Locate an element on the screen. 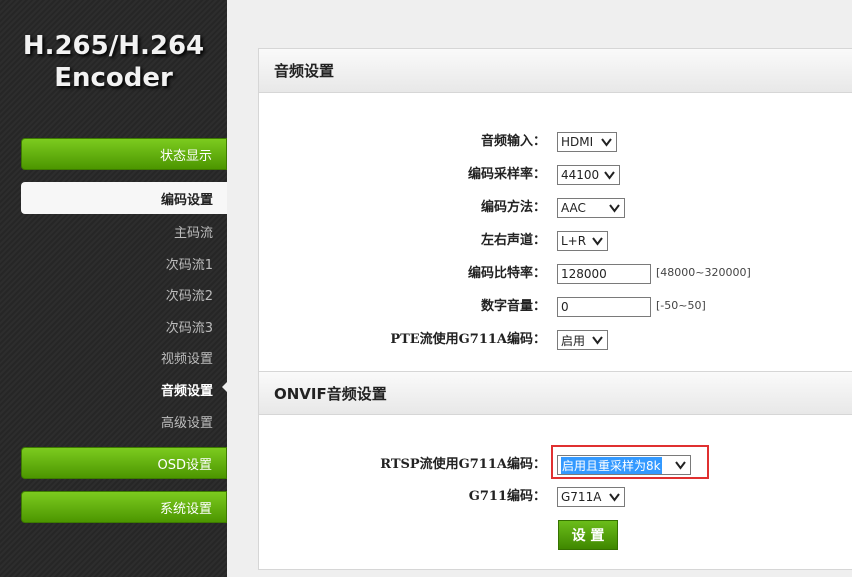 The width and height of the screenshot is (852, 577). sidebar-item-audio-settings: 音频设置 is located at coordinates (187, 389).